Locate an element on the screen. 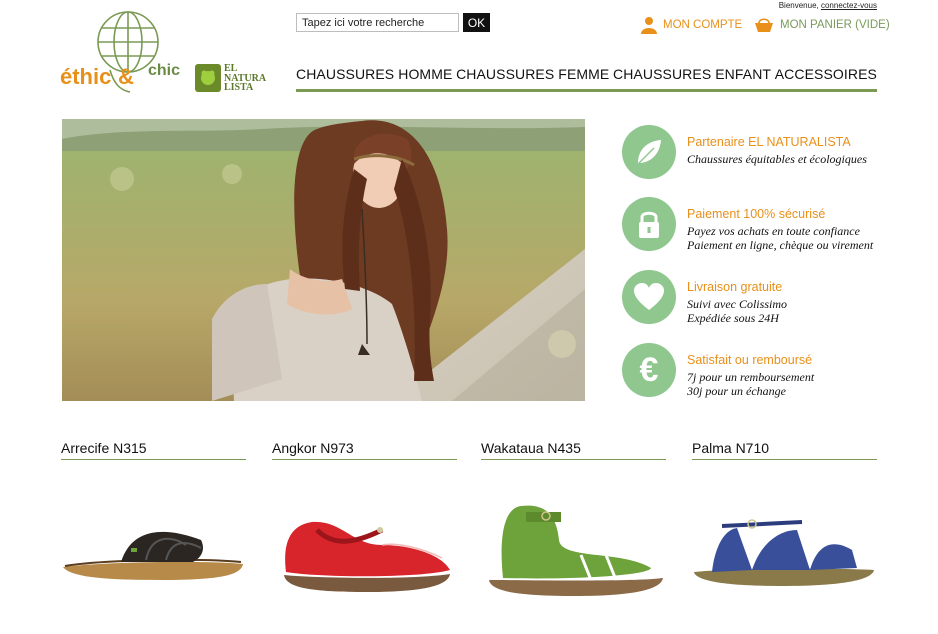 This screenshot has height=634, width=938. search-input is located at coordinates (377, 22).